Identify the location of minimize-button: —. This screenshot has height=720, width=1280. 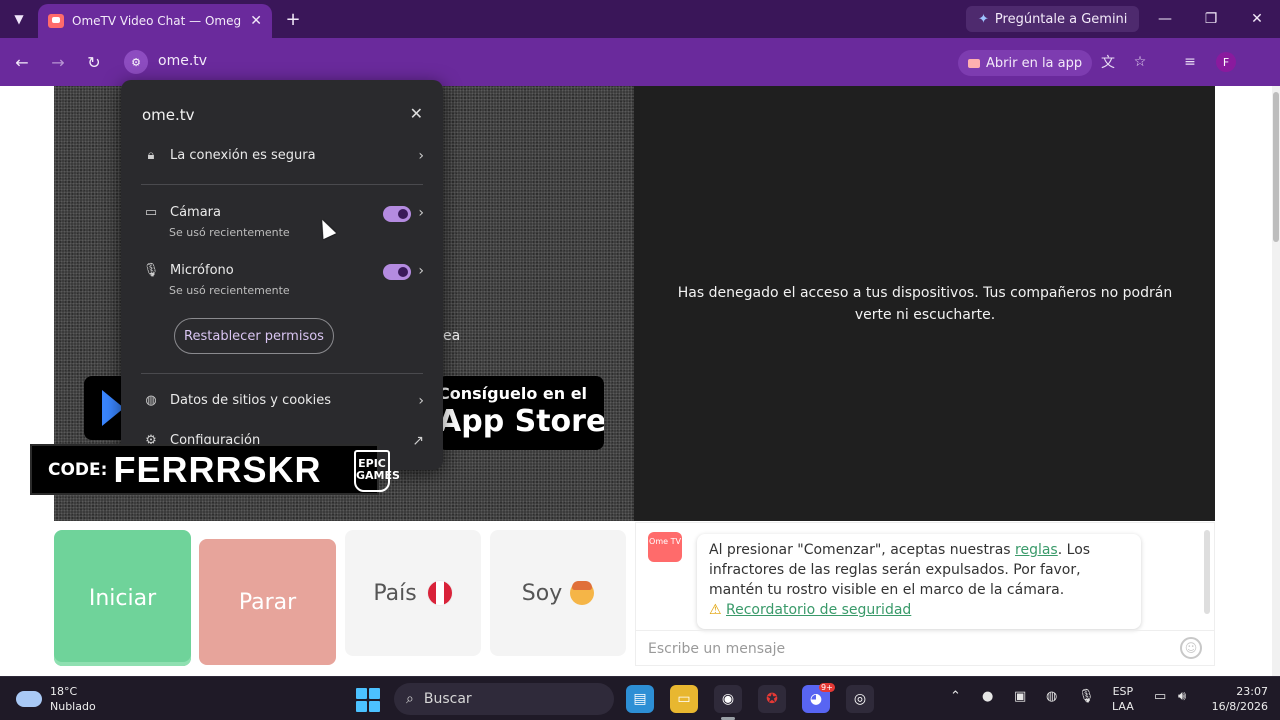
(1165, 19).